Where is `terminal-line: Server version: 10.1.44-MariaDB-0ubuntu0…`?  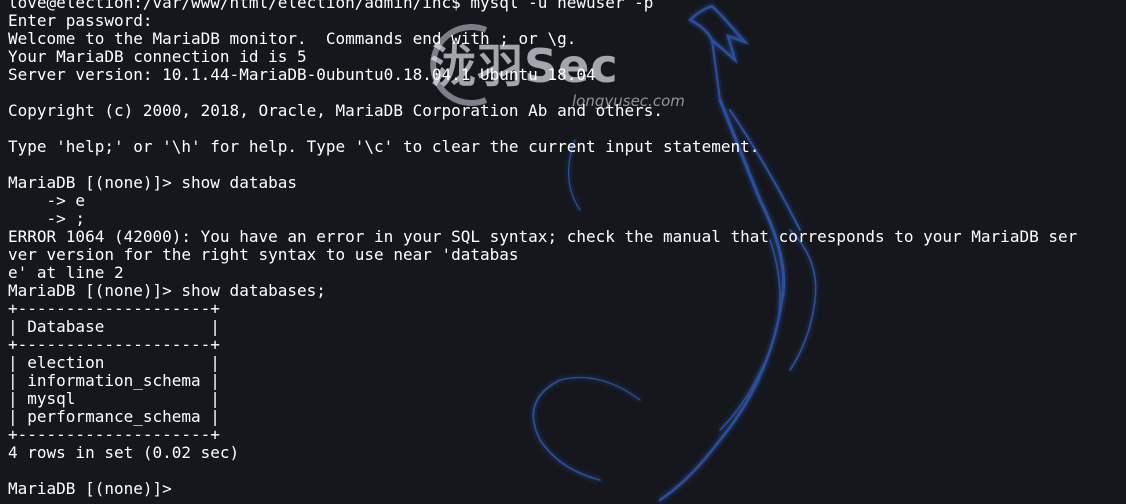 terminal-line: Server version: 10.1.44-MariaDB-0ubuntu0… is located at coordinates (302, 74).